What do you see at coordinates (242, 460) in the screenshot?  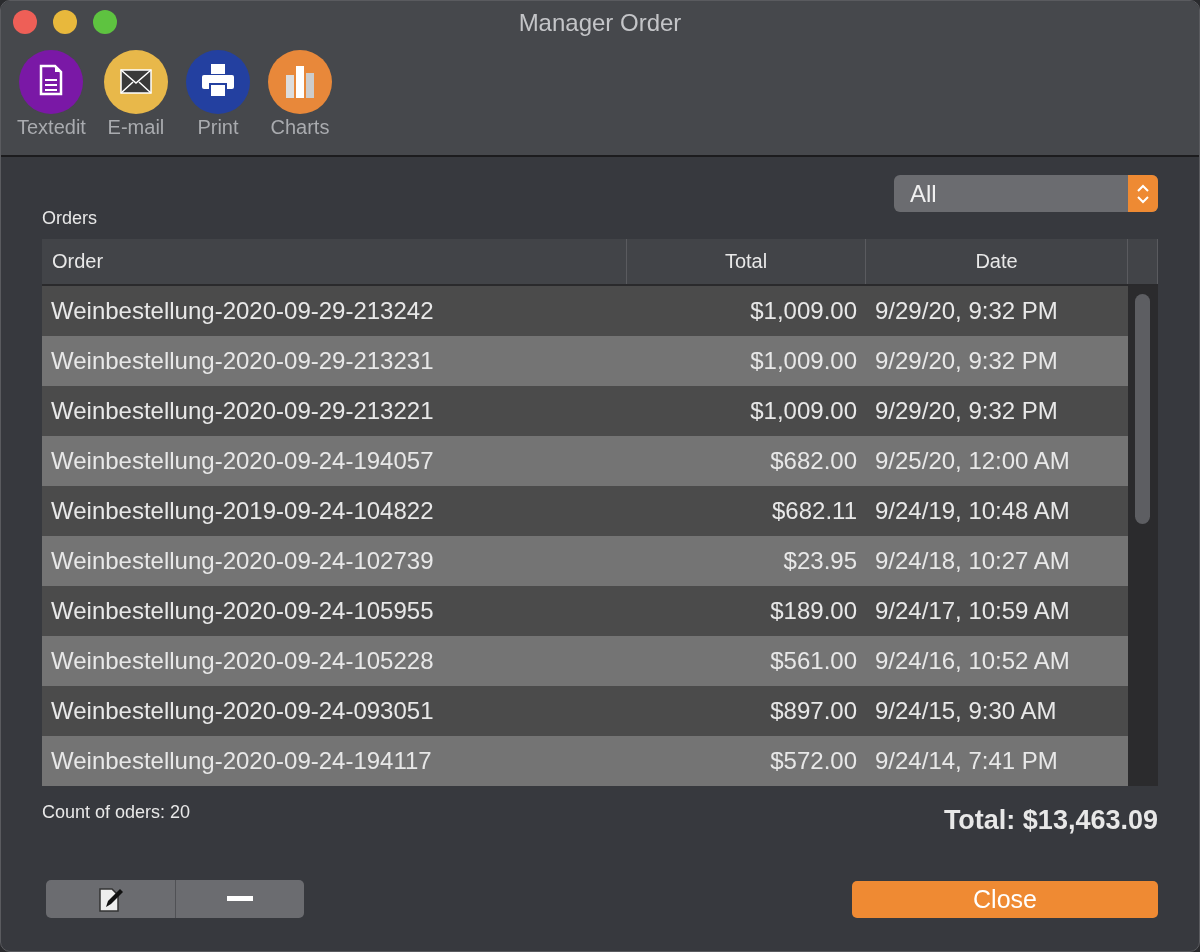 I see `table-cell: Weinbestellung-2020-09-24-194057` at bounding box center [242, 460].